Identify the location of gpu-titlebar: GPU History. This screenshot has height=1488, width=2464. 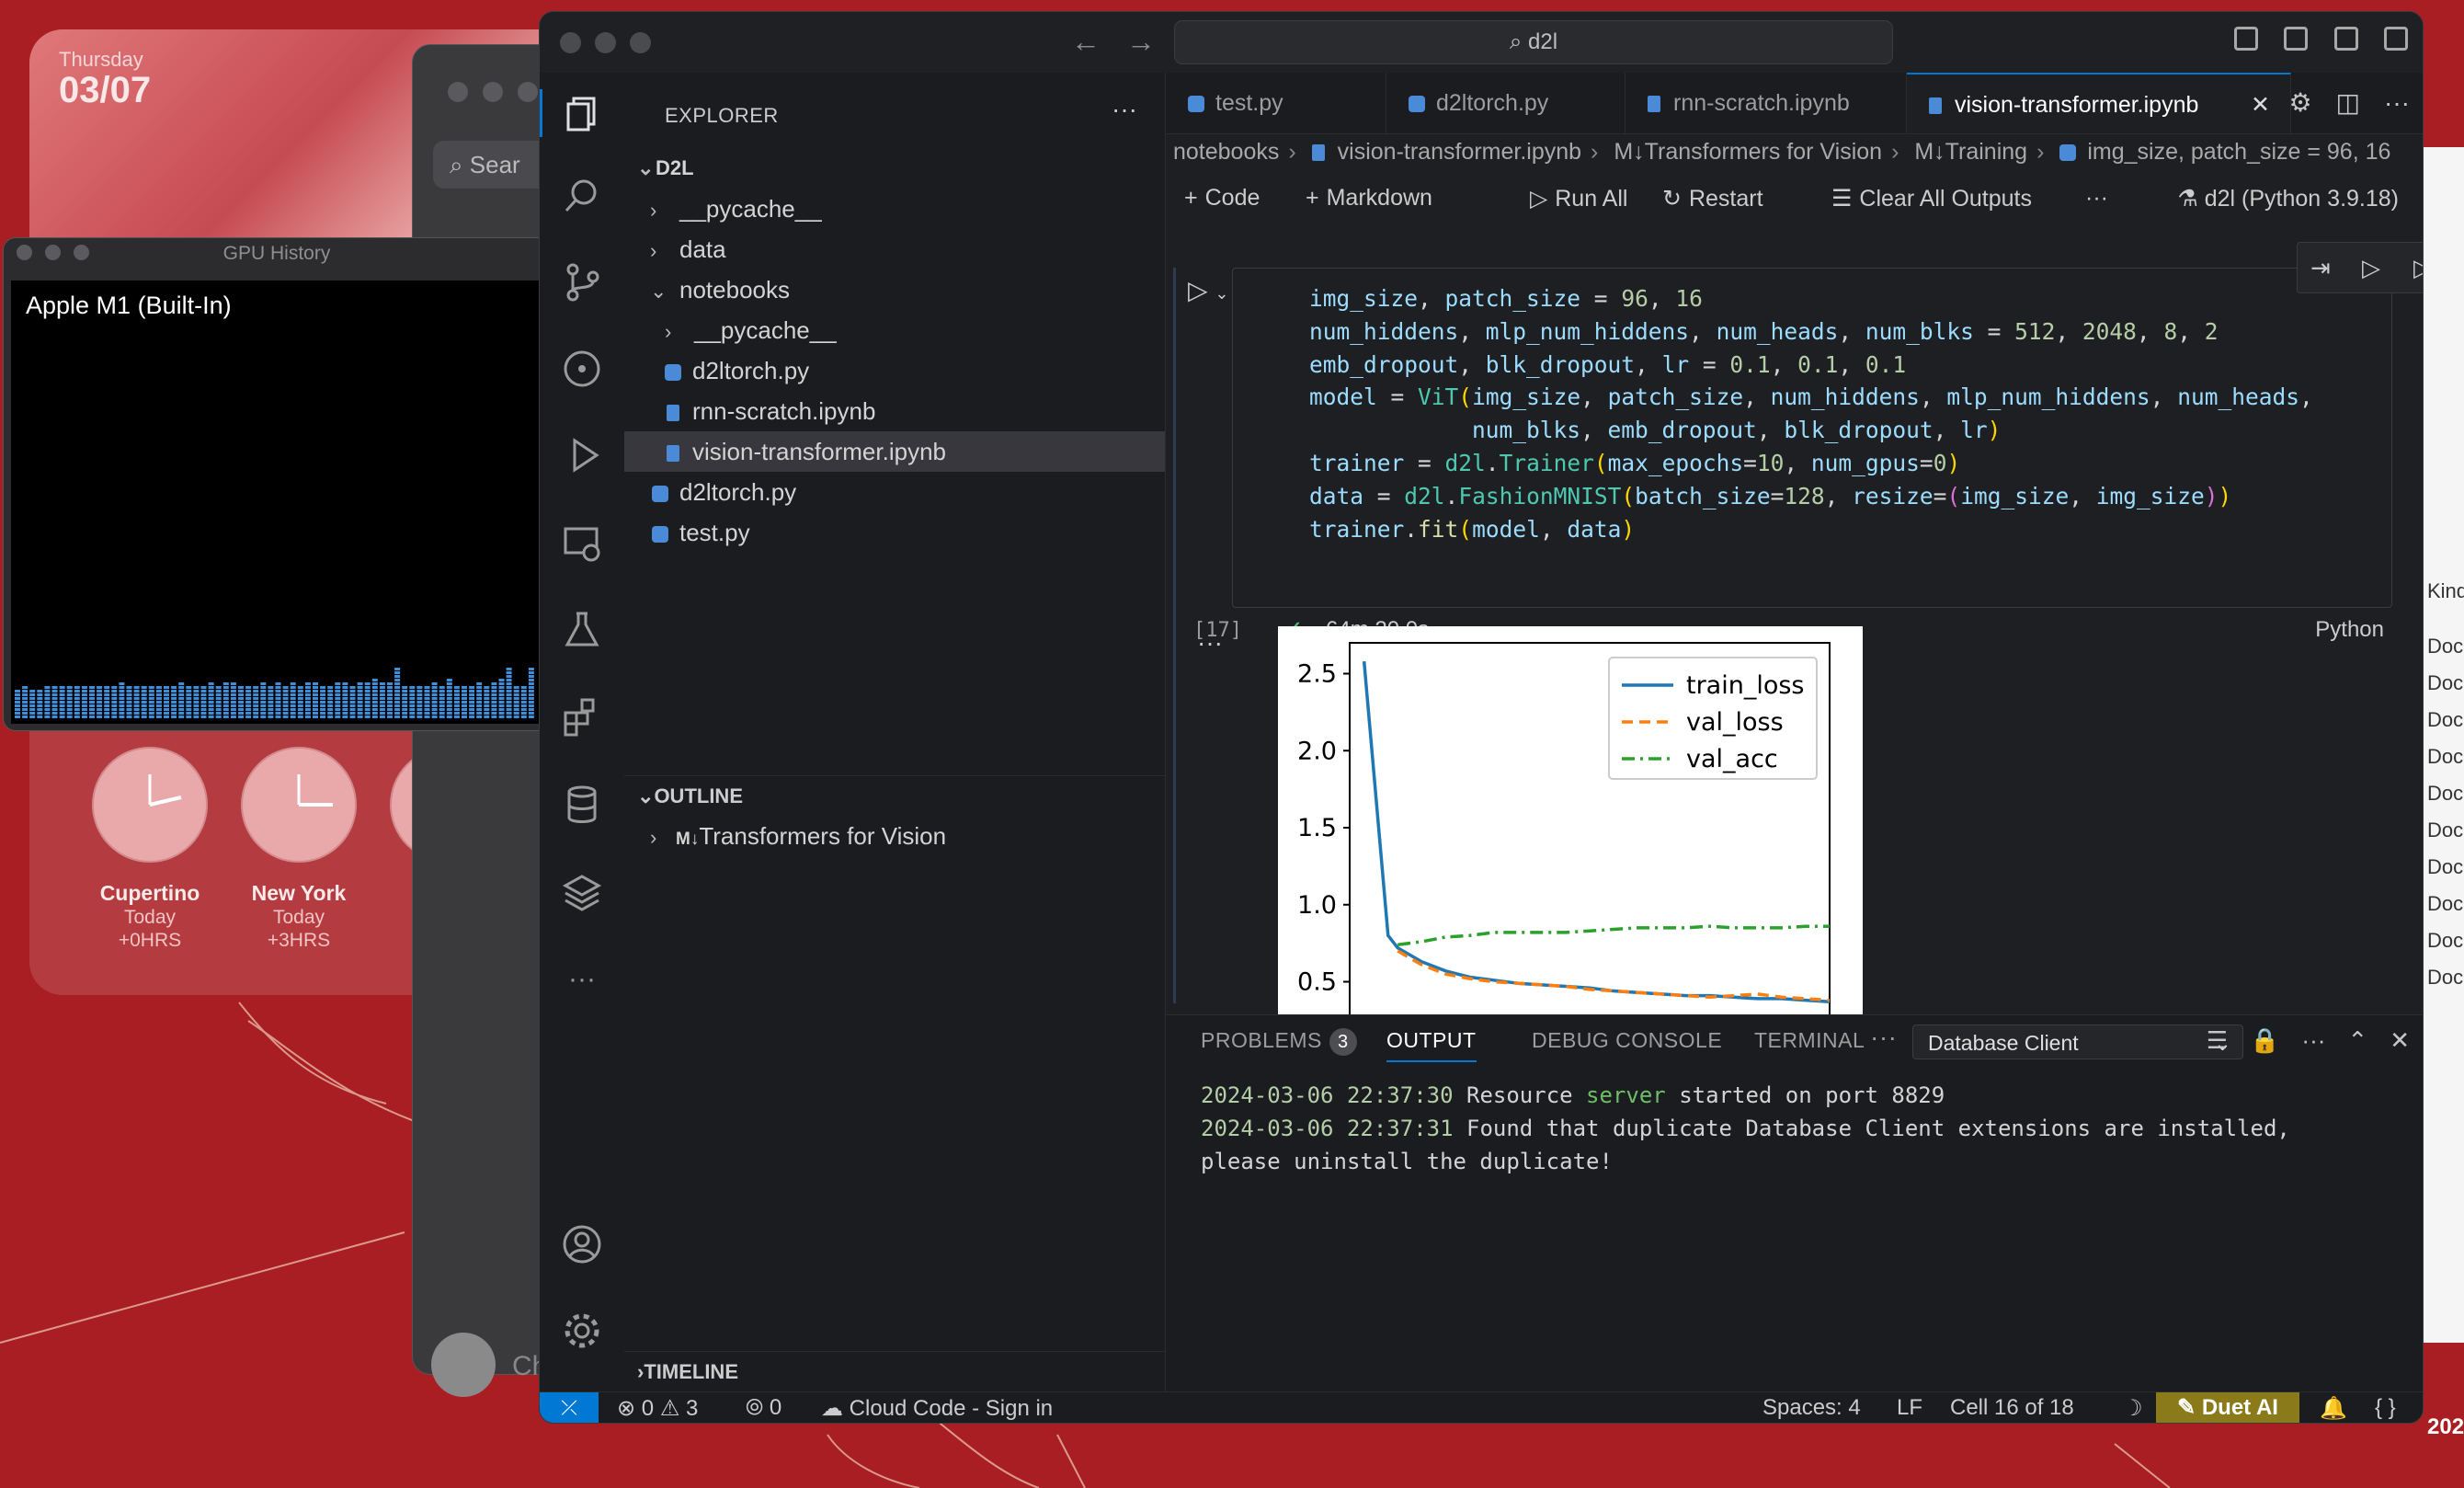
(277, 254).